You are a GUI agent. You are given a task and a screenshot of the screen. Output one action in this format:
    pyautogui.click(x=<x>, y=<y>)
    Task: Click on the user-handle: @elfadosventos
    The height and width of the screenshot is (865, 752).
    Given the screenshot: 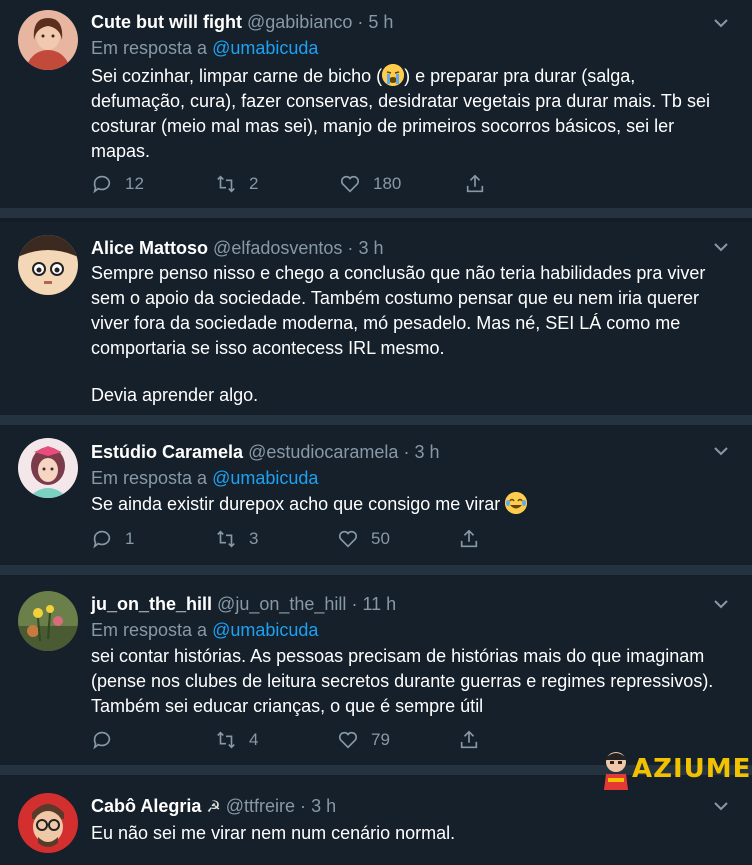 What is the action you would take?
    pyautogui.click(x=277, y=248)
    